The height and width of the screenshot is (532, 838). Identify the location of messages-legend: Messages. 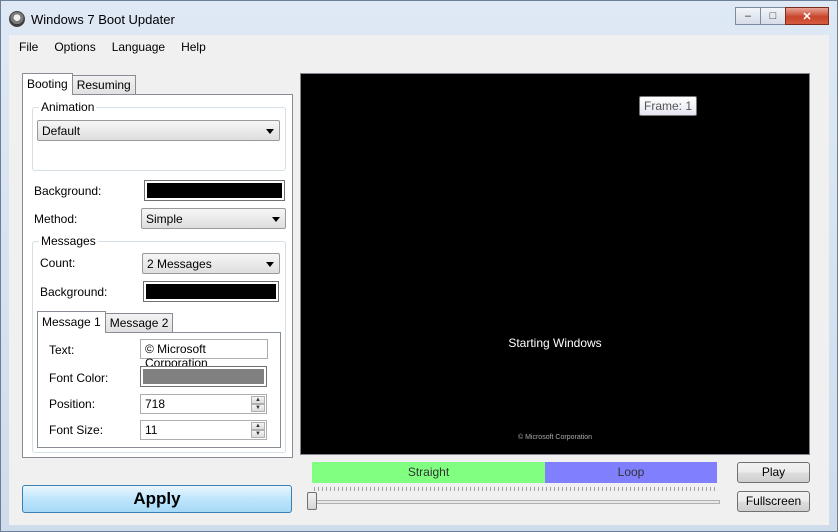
(68, 241).